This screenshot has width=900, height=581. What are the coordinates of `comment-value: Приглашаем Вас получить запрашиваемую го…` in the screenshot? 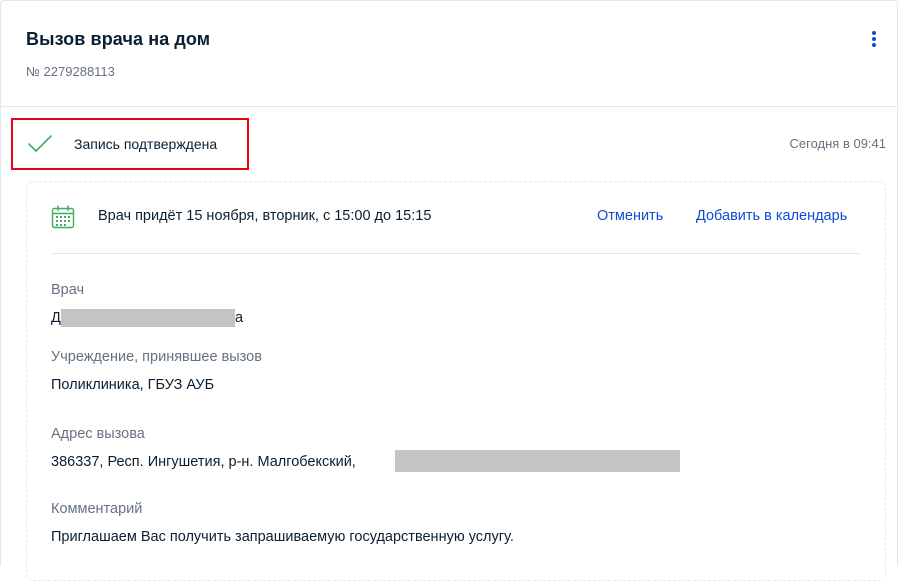 It's located at (282, 537).